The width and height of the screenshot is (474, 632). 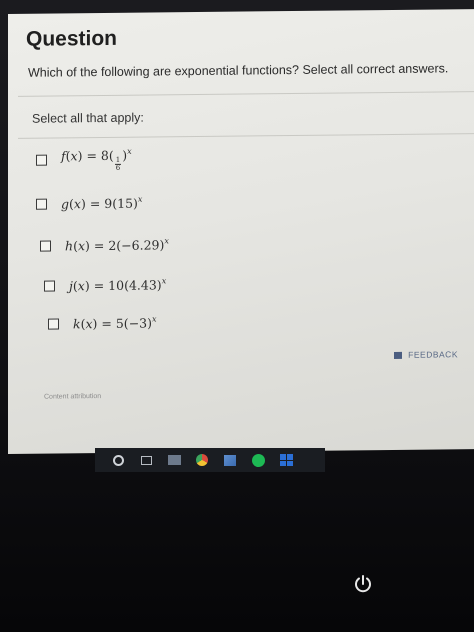 I want to click on select-instruction: Select all that apply:, so click(x=88, y=118).